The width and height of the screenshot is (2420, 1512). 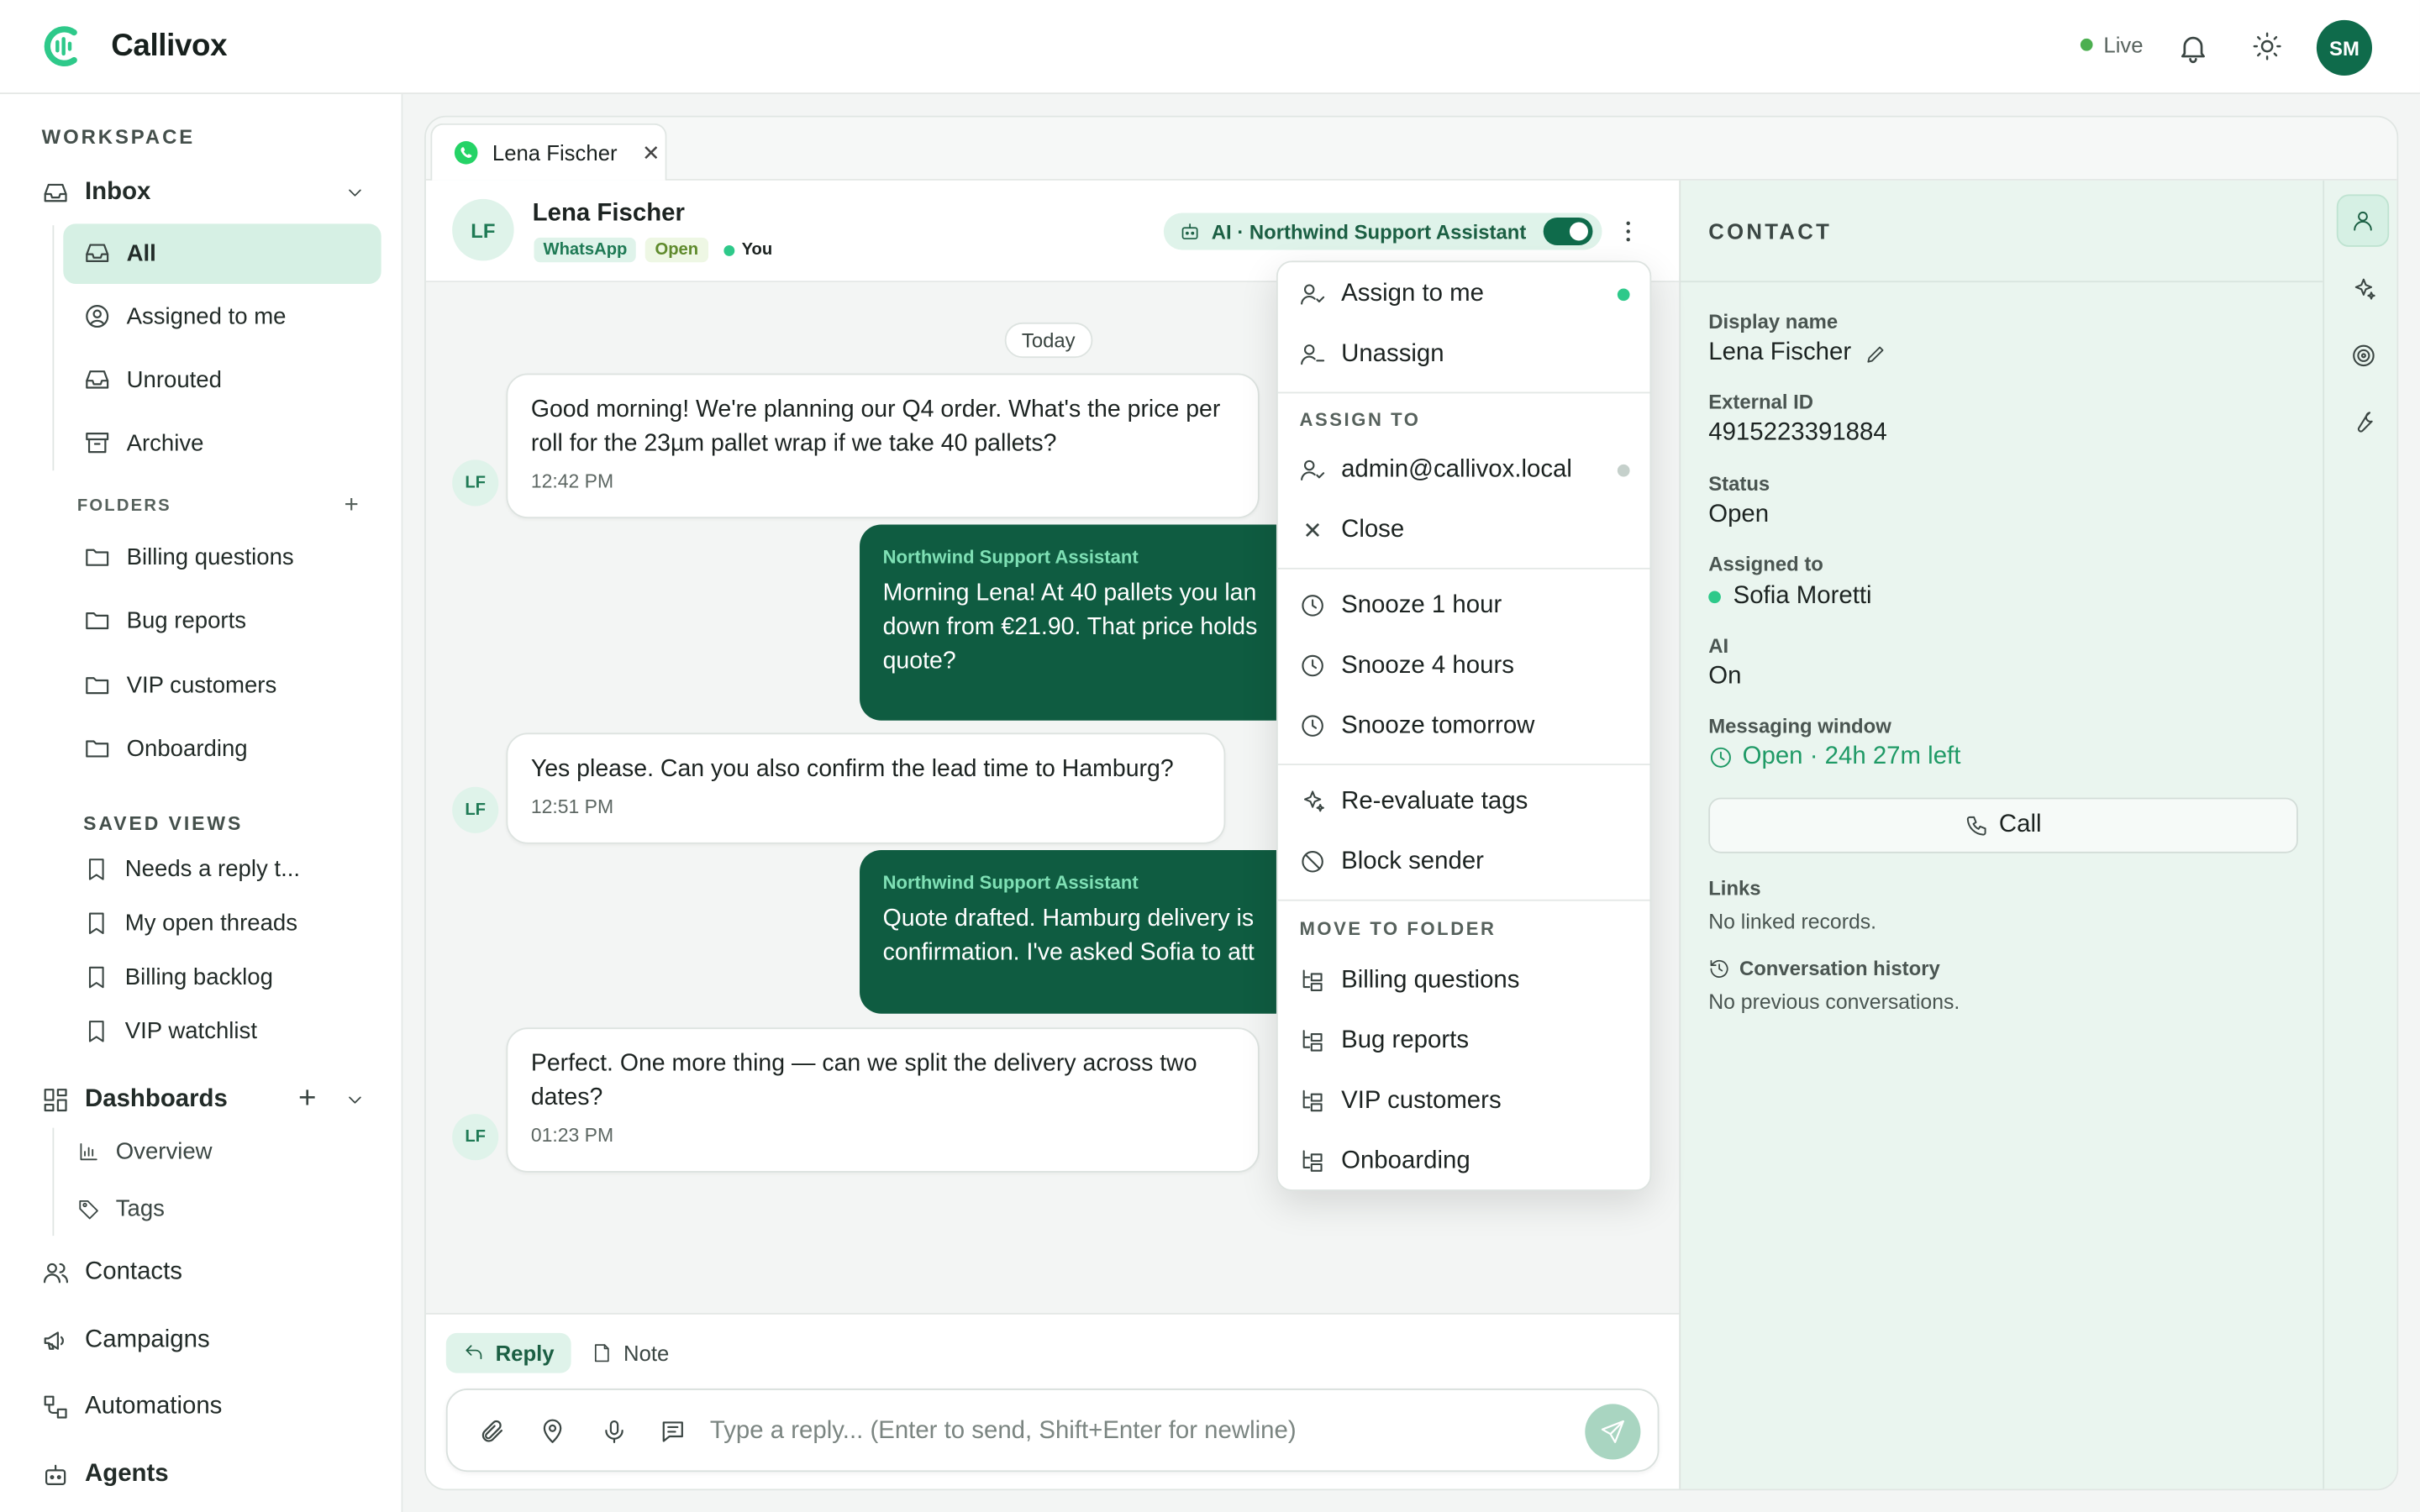 What do you see at coordinates (1613, 1432) in the screenshot?
I see `send-button` at bounding box center [1613, 1432].